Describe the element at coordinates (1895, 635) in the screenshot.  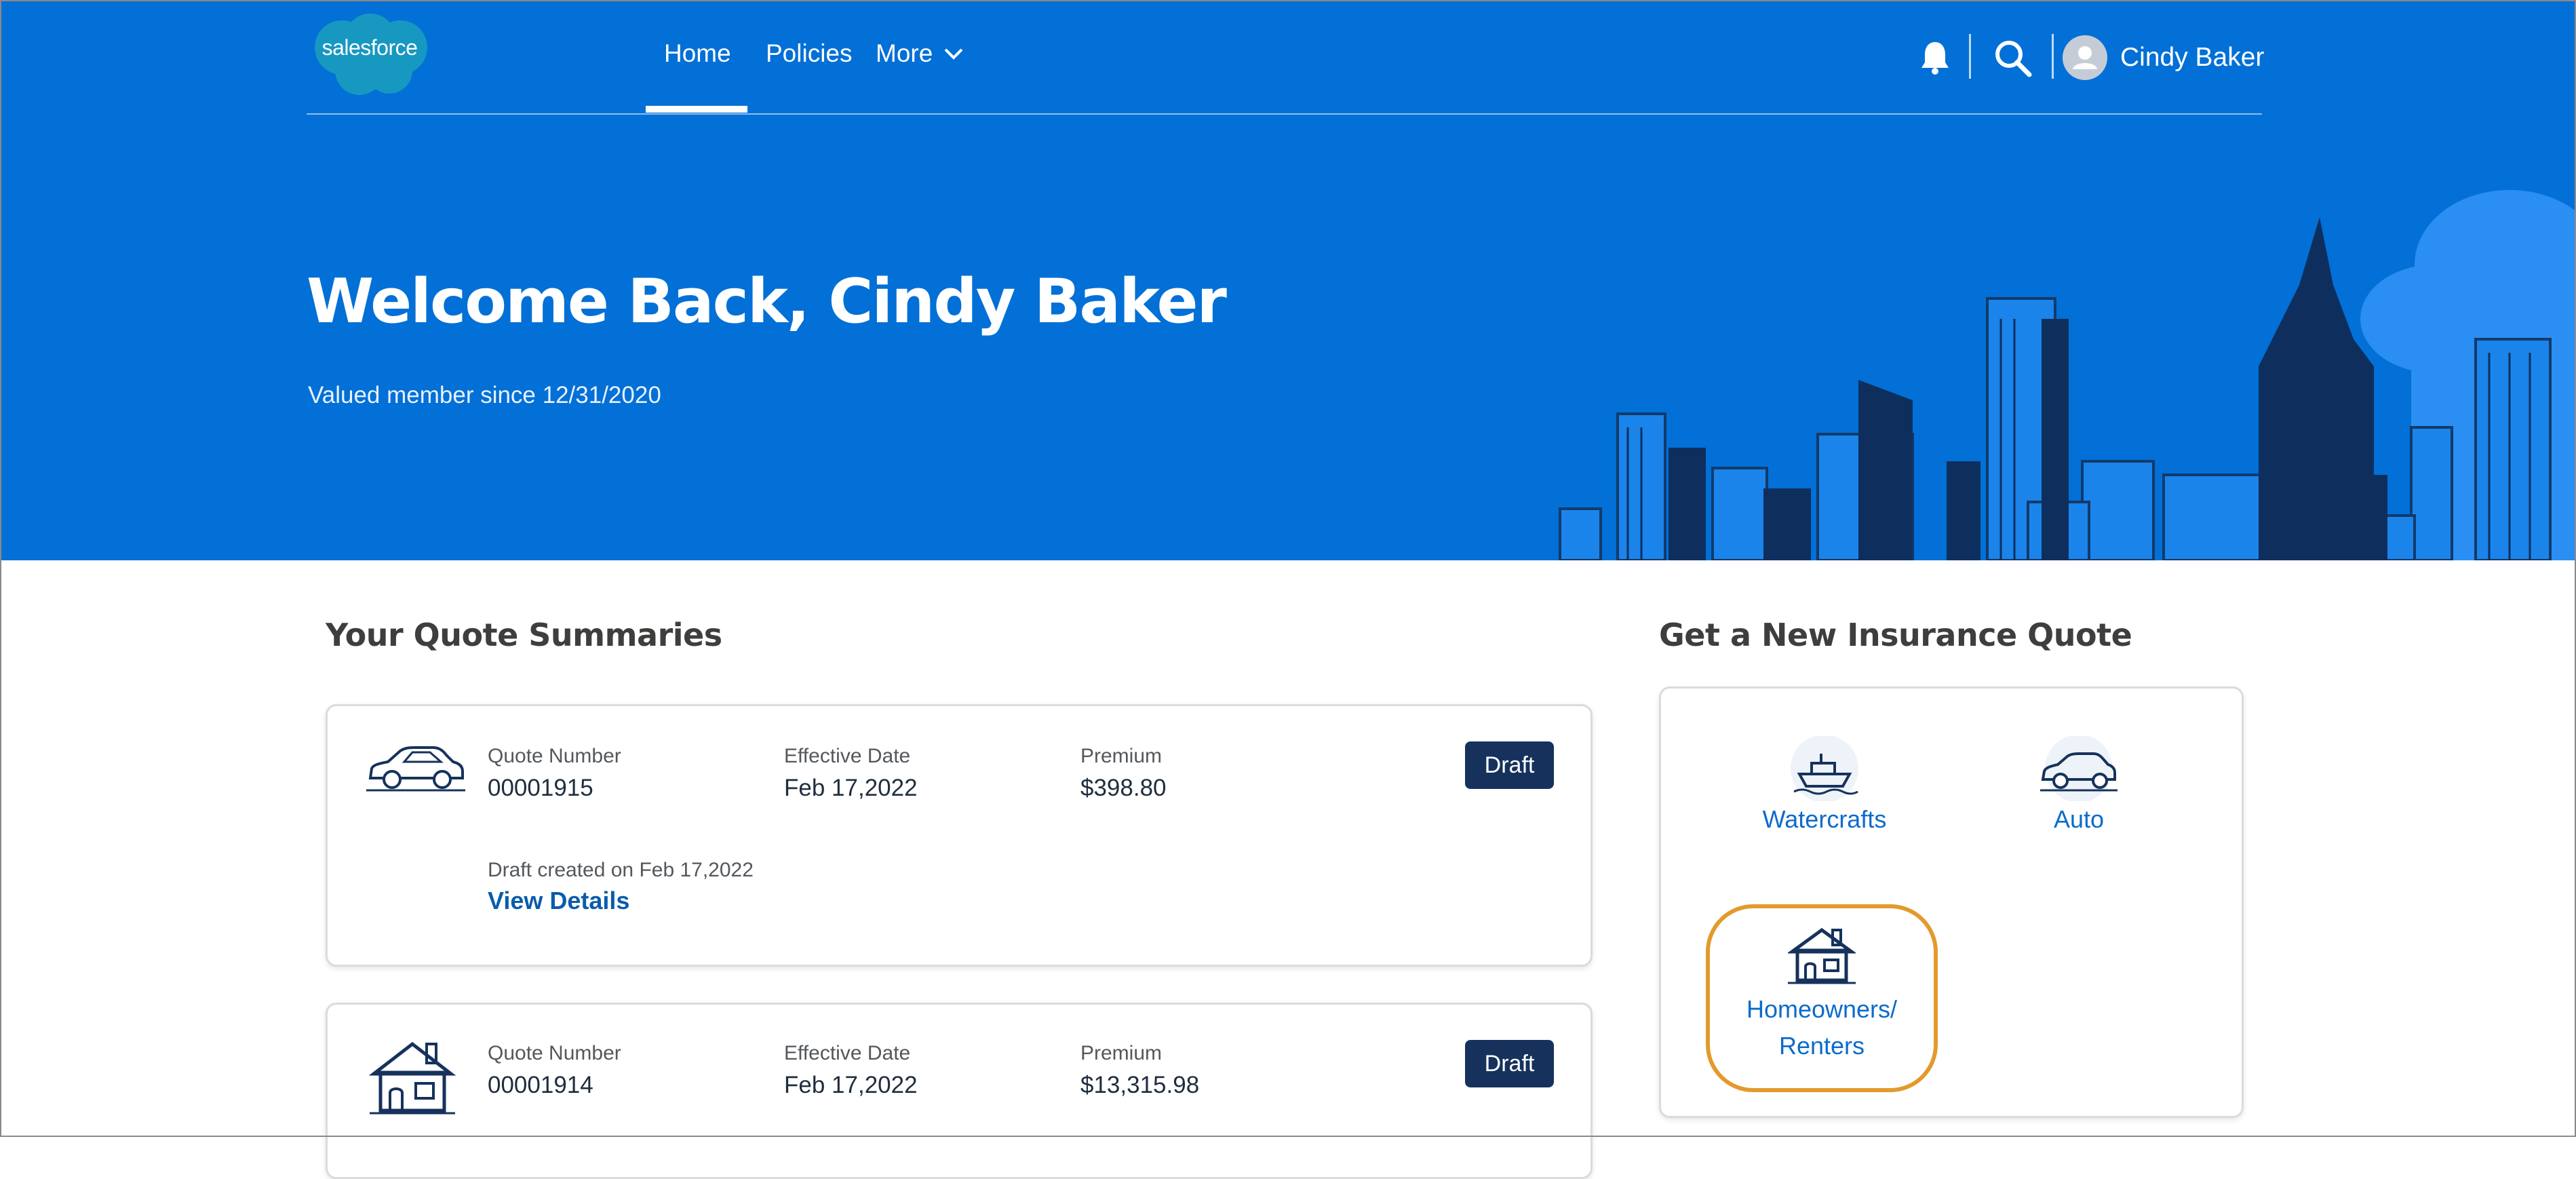
I see `new-quote-title: Get a New Insurance Quote` at that location.